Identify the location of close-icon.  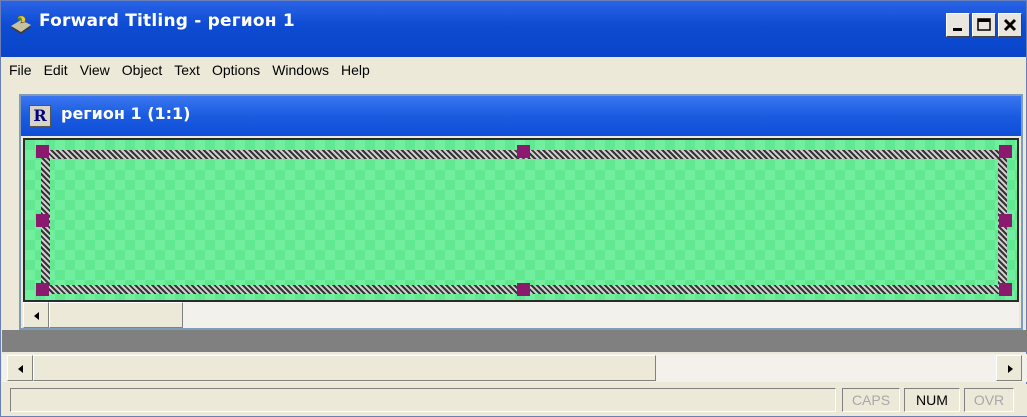
(1010, 25).